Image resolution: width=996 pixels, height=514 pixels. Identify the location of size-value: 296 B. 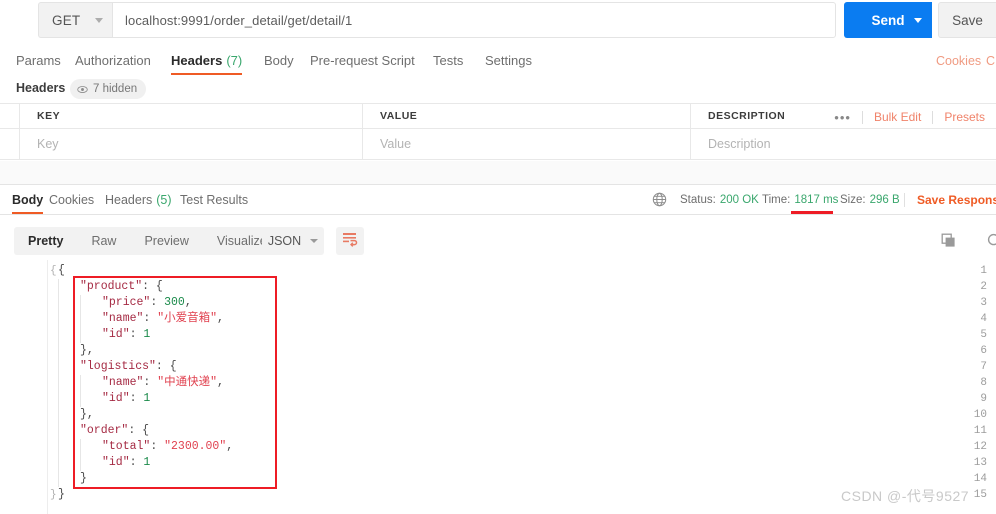
(884, 200).